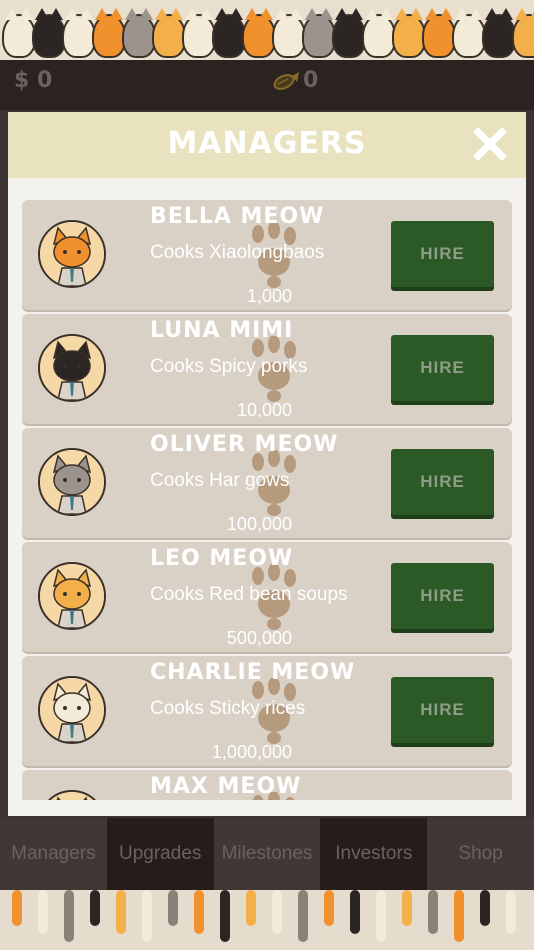 The width and height of the screenshot is (534, 950). I want to click on currency-bar: $ 0, so click(267, 85).